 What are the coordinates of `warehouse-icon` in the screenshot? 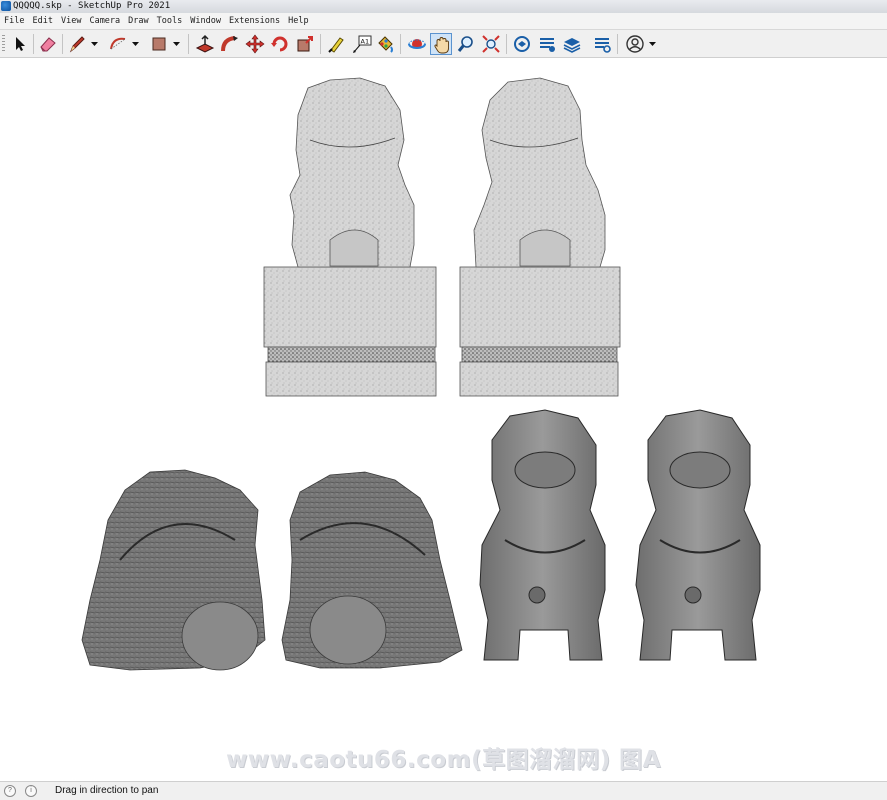 It's located at (522, 44).